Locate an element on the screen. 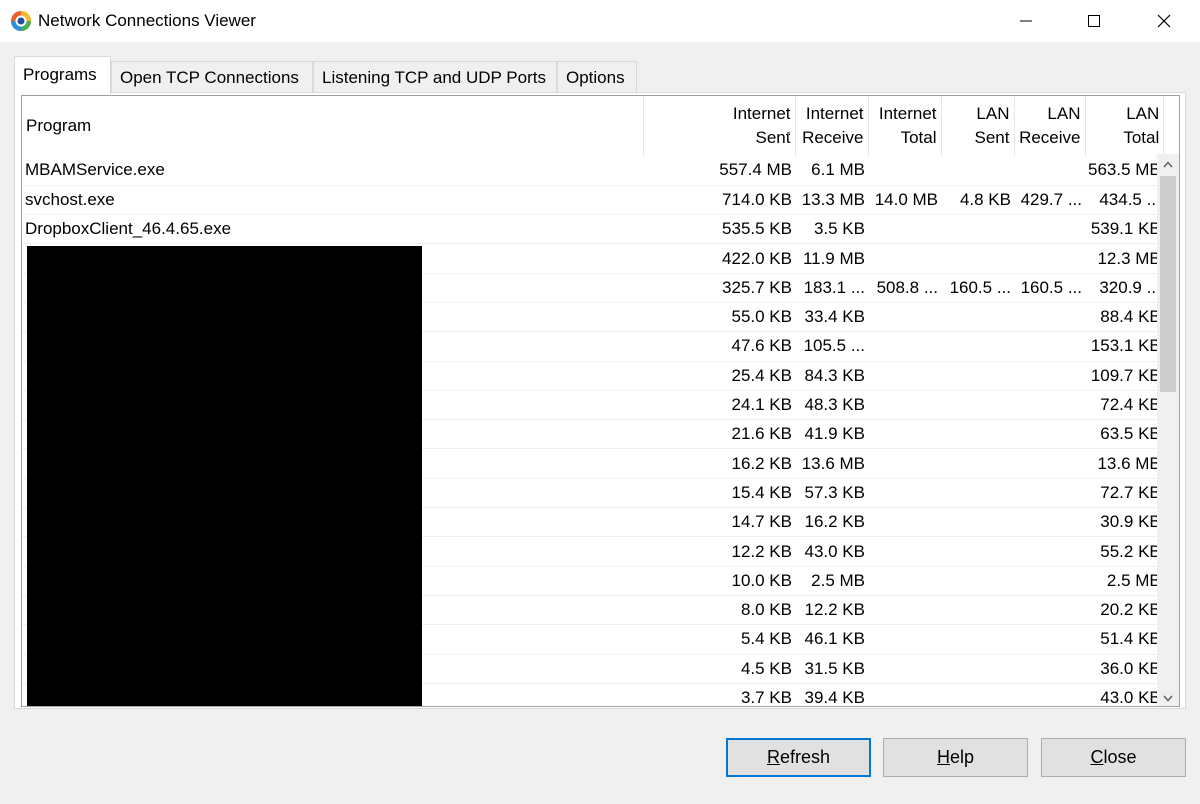 This screenshot has height=804, width=1200. cell-internet-sent: 10.0 KB is located at coordinates (719, 581).